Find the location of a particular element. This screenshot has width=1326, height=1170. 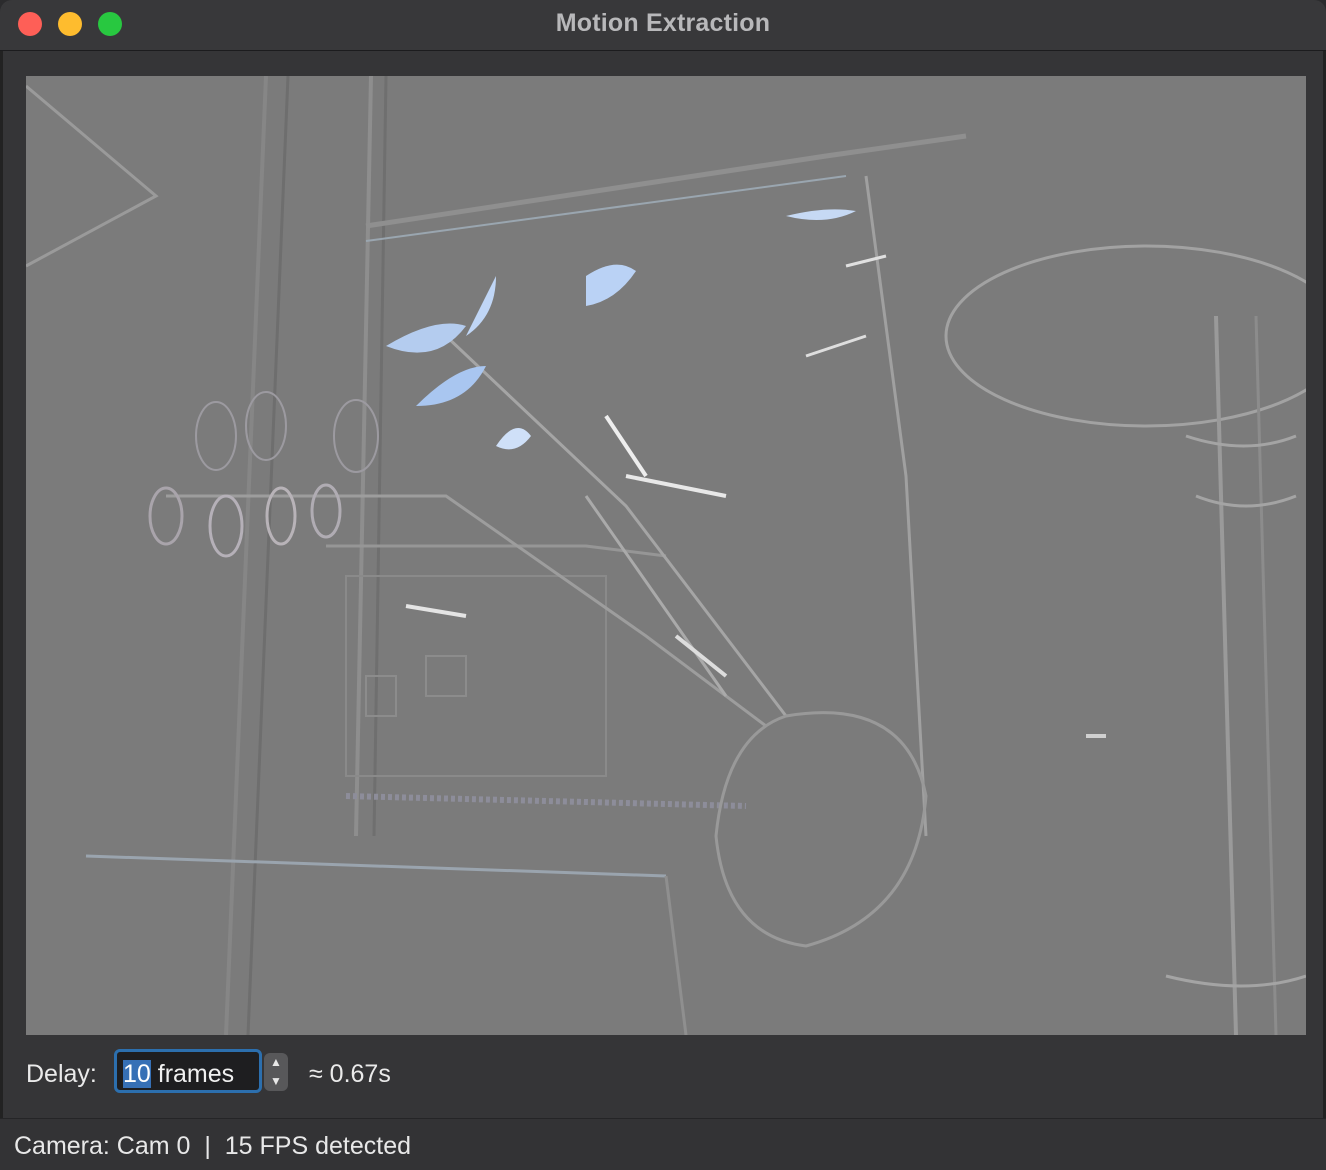

delay-field-text: 10 frames is located at coordinates (178, 1074).